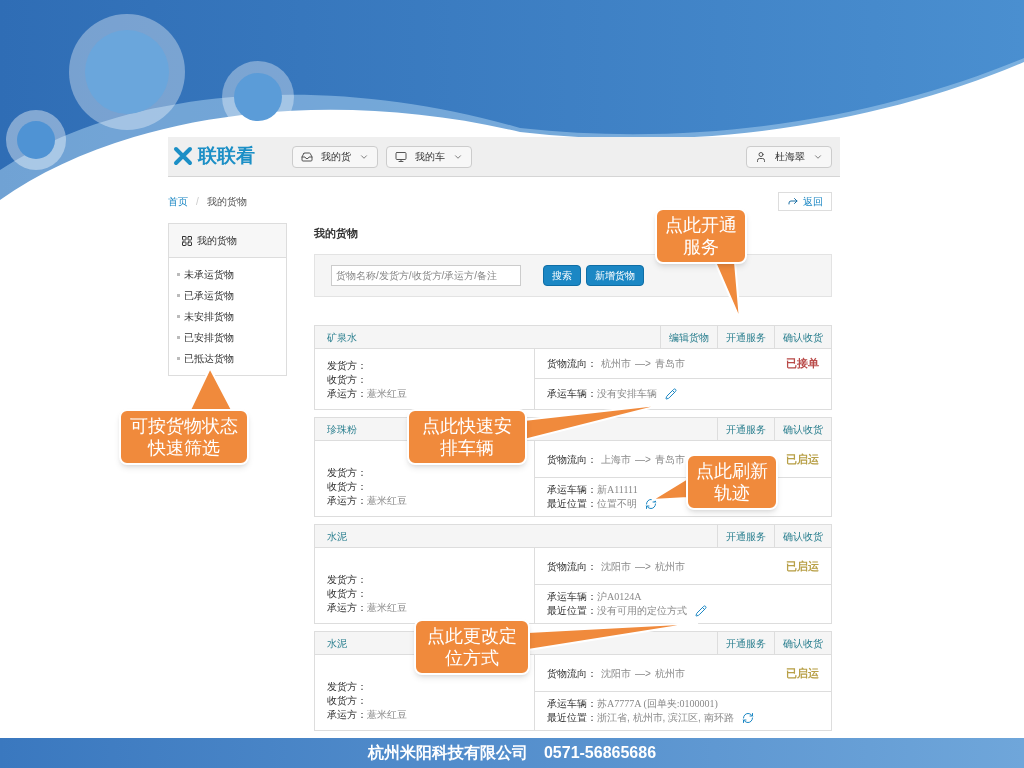 The height and width of the screenshot is (768, 1024). I want to click on location-value: 没有可用的定位方式, so click(642, 611).